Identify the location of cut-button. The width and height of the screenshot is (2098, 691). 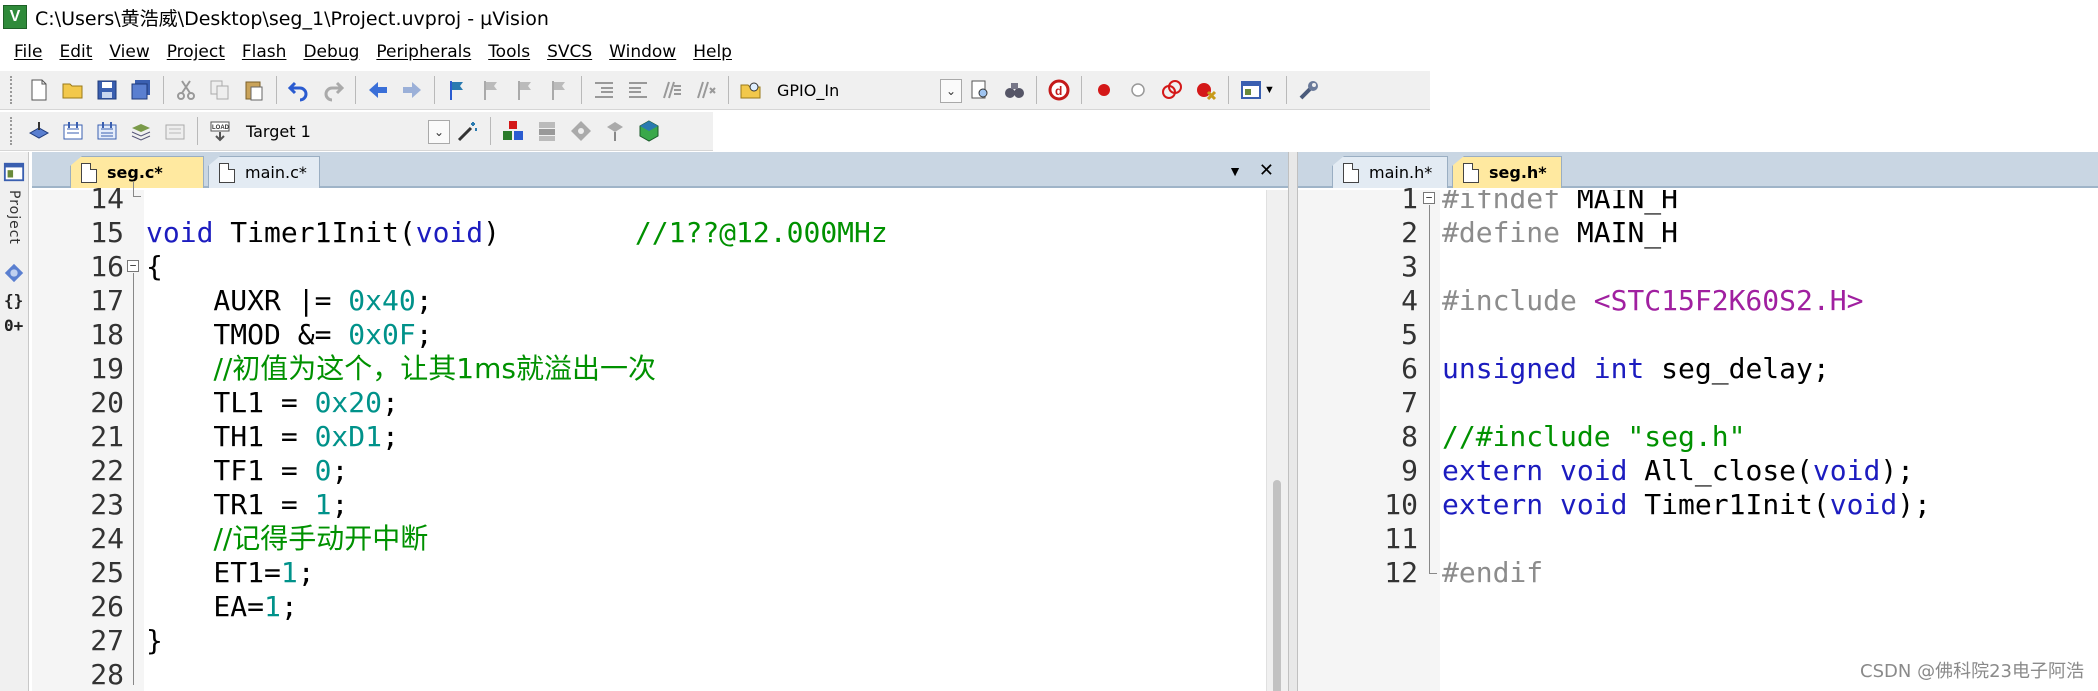
(186, 90).